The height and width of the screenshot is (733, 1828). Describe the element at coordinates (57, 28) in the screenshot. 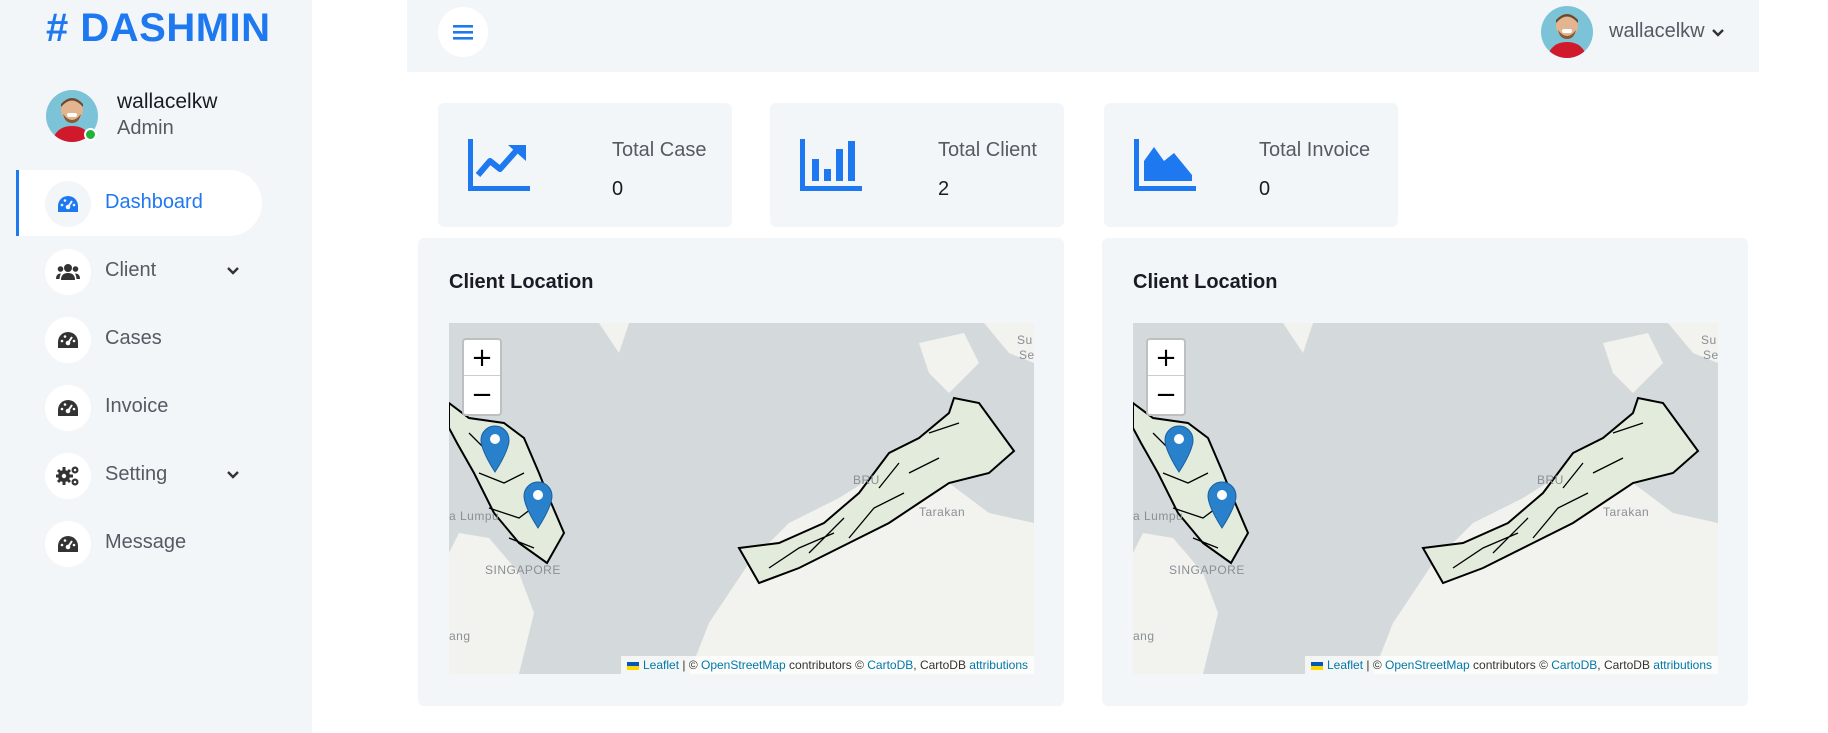

I see `brand-hash: #` at that location.